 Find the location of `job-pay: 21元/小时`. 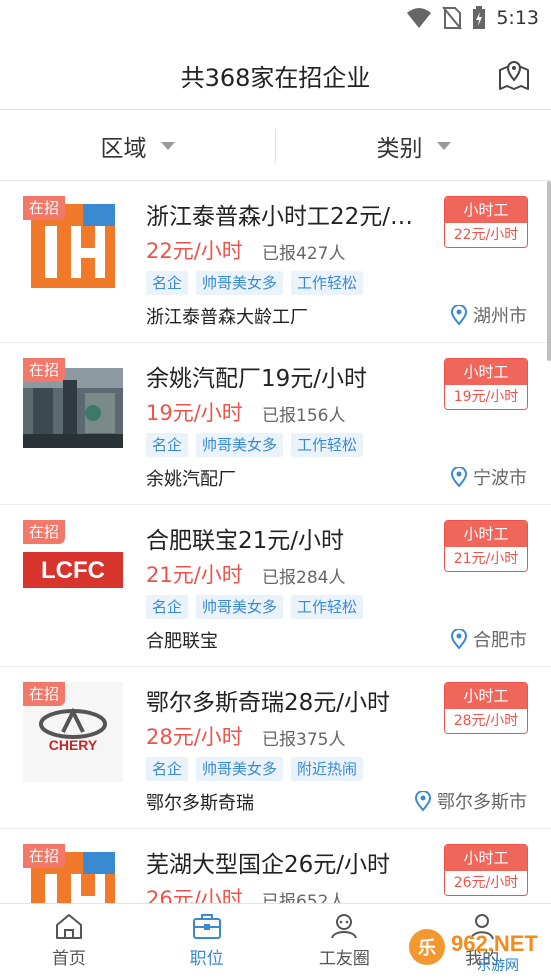

job-pay: 21元/小时 is located at coordinates (194, 575).